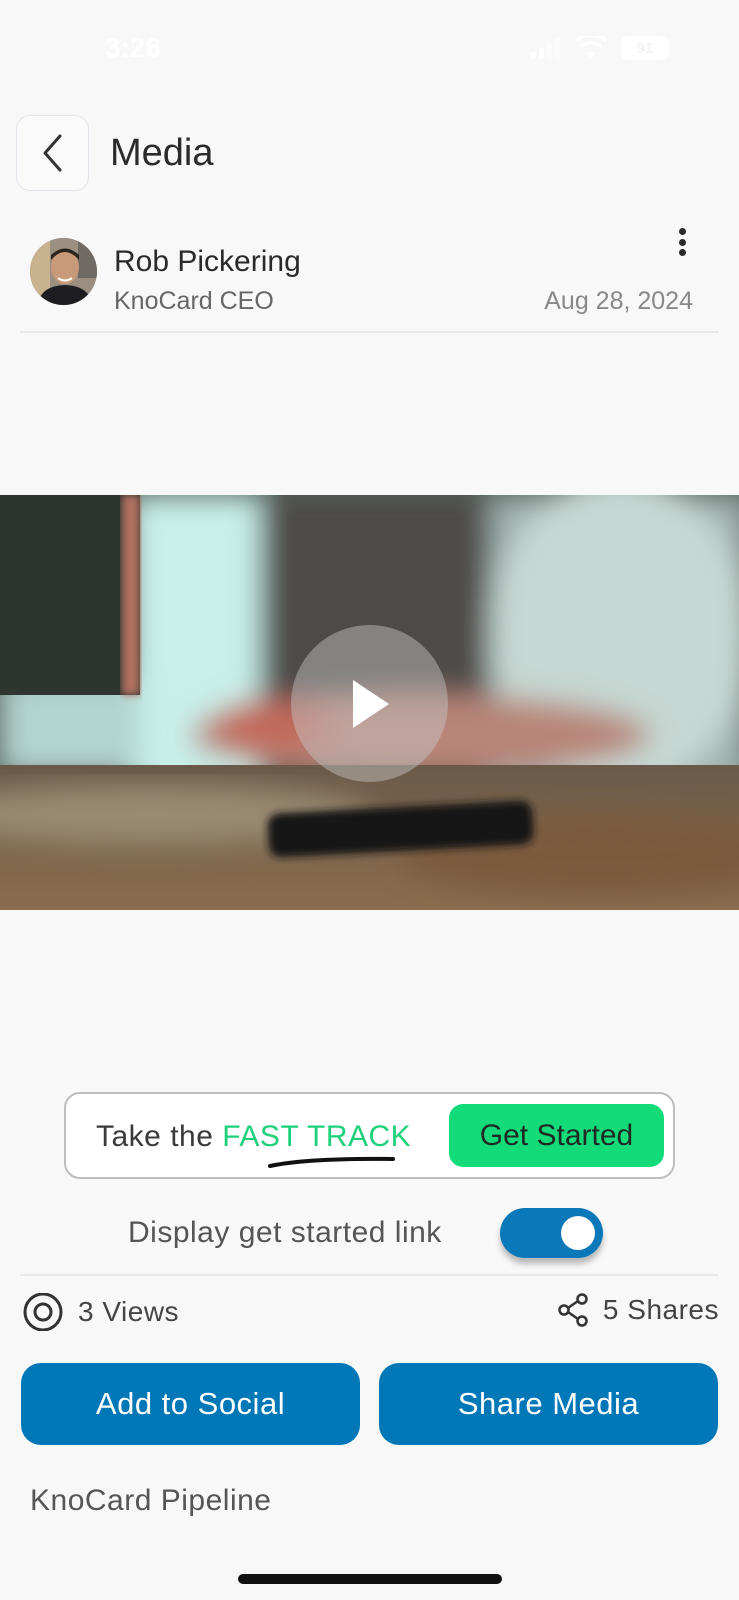 The image size is (739, 1600). What do you see at coordinates (162, 153) in the screenshot?
I see `page-title: Media` at bounding box center [162, 153].